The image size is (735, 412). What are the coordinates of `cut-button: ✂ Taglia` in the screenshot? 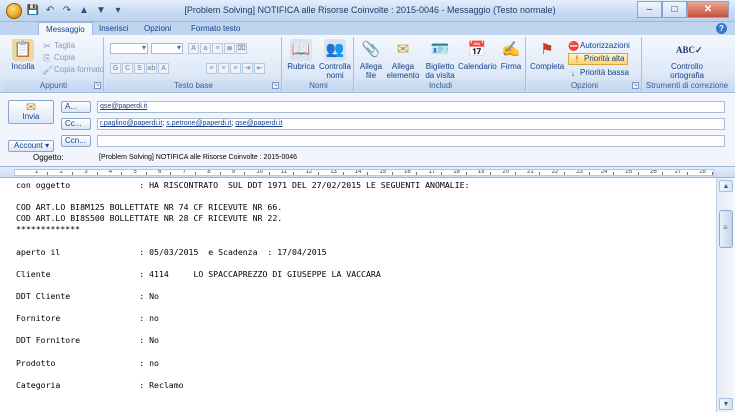 It's located at (58, 46).